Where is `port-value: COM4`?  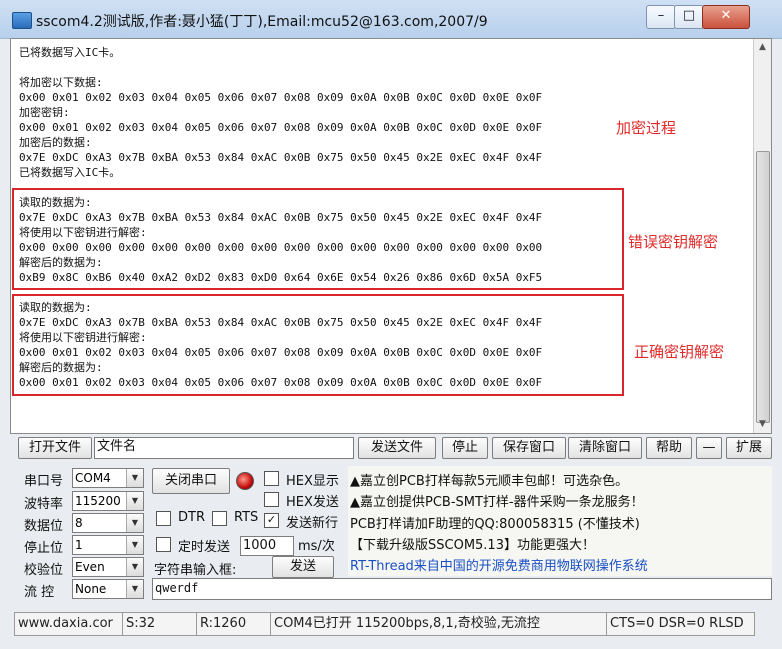 port-value: COM4 is located at coordinates (93, 478).